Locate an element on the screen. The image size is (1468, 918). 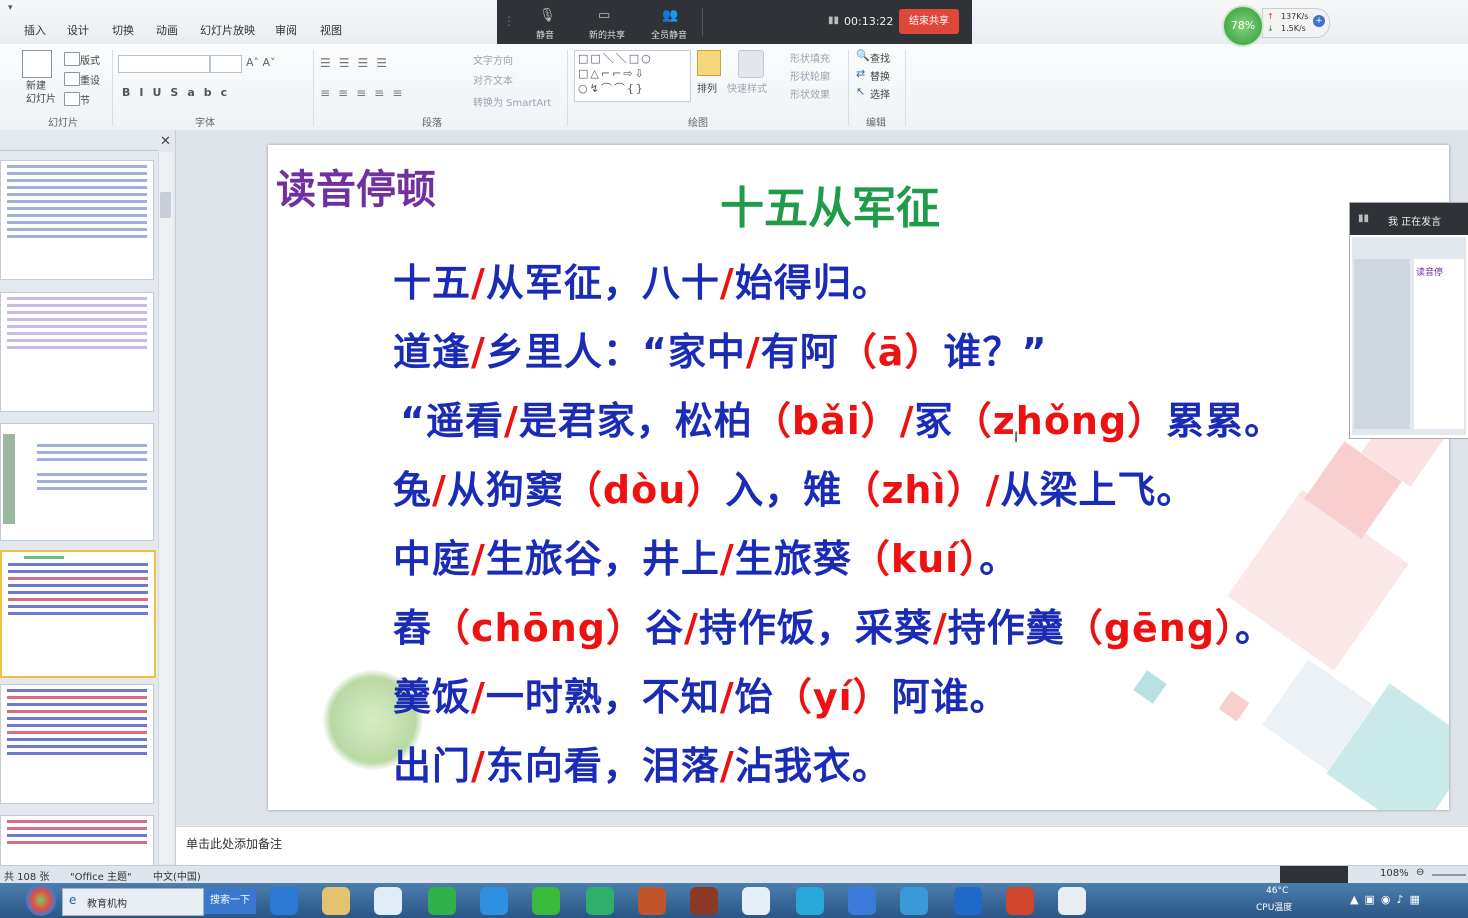
font-name-dropdown is located at coordinates (164, 64).